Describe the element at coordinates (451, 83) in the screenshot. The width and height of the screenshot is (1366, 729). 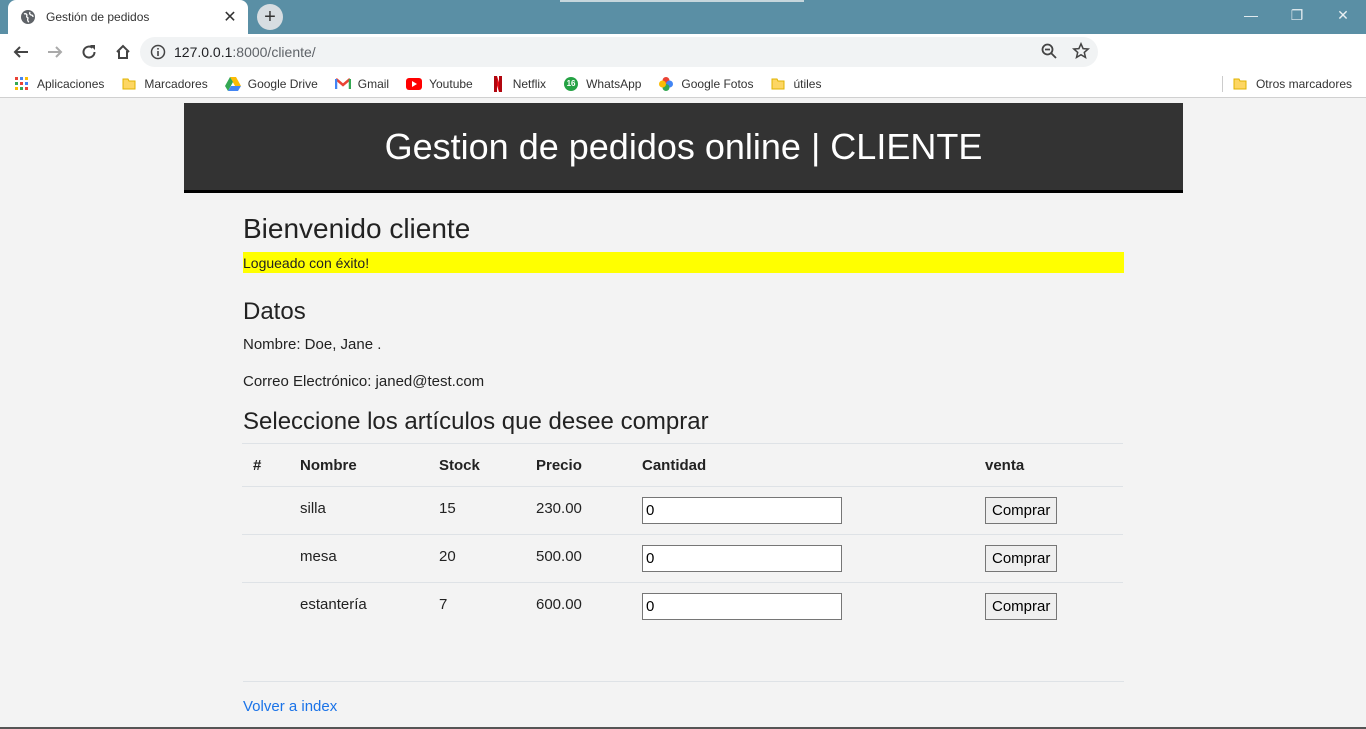
I see `bookmark-label: Youtube` at that location.